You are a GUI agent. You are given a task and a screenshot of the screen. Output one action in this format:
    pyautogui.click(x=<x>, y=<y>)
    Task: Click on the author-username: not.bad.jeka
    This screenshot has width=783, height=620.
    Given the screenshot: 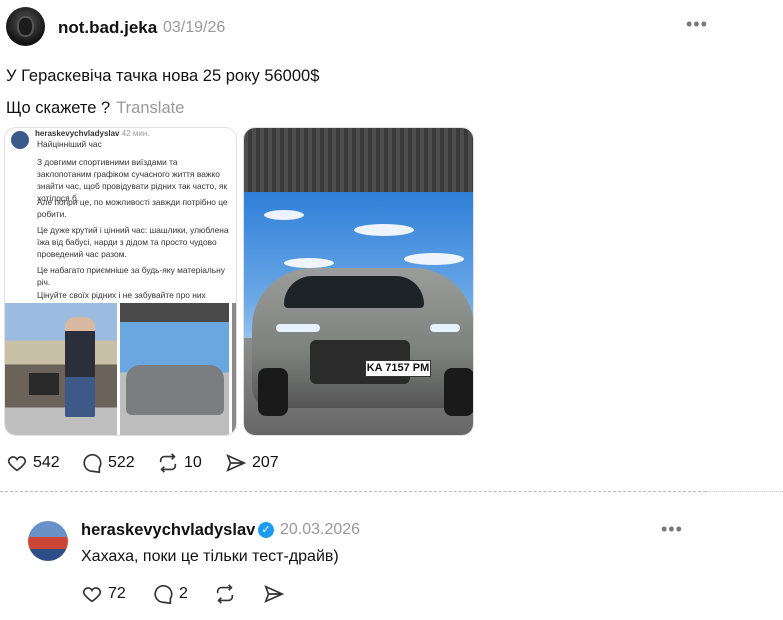 What is the action you would take?
    pyautogui.click(x=107, y=28)
    